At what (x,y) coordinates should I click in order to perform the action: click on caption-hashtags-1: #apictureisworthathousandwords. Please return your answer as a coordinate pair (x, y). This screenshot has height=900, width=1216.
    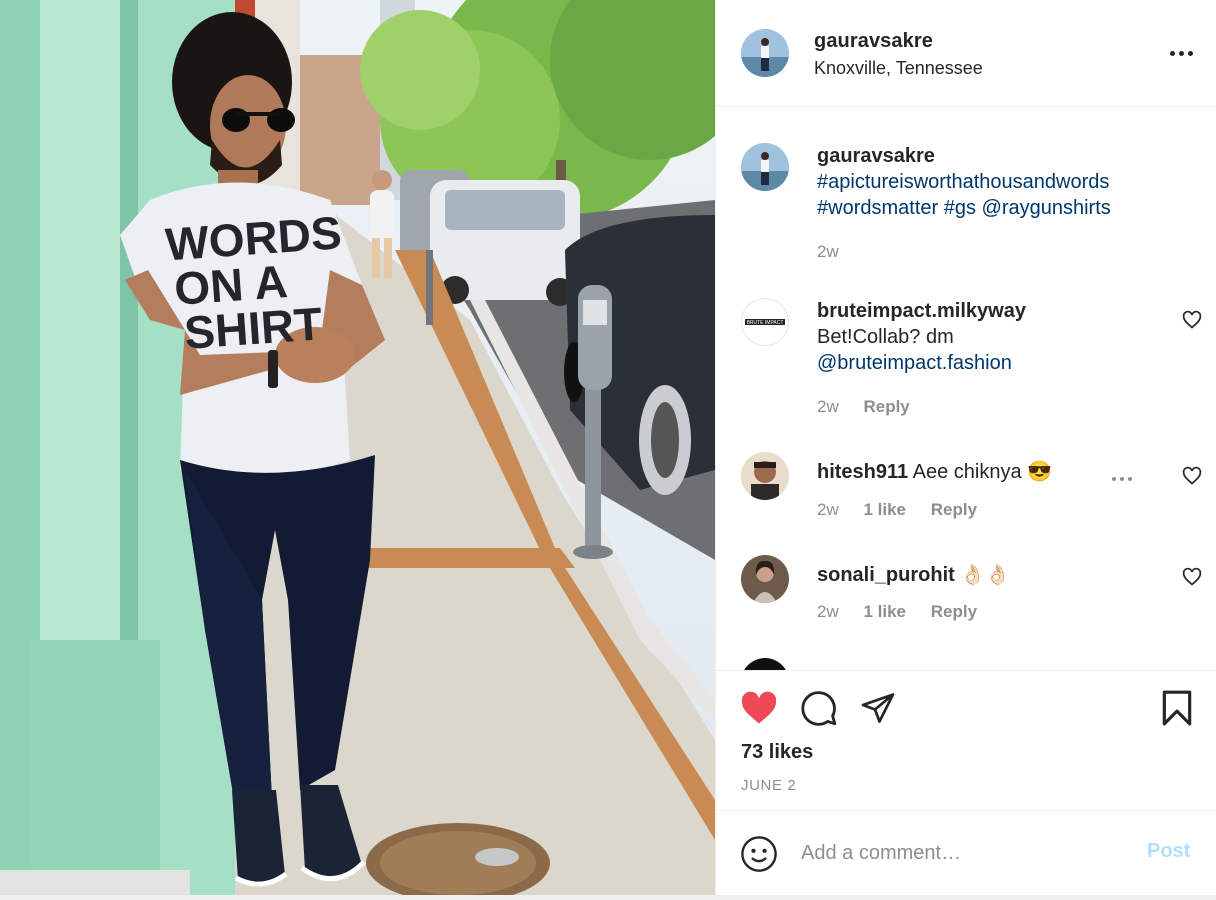
    Looking at the image, I should click on (997, 182).